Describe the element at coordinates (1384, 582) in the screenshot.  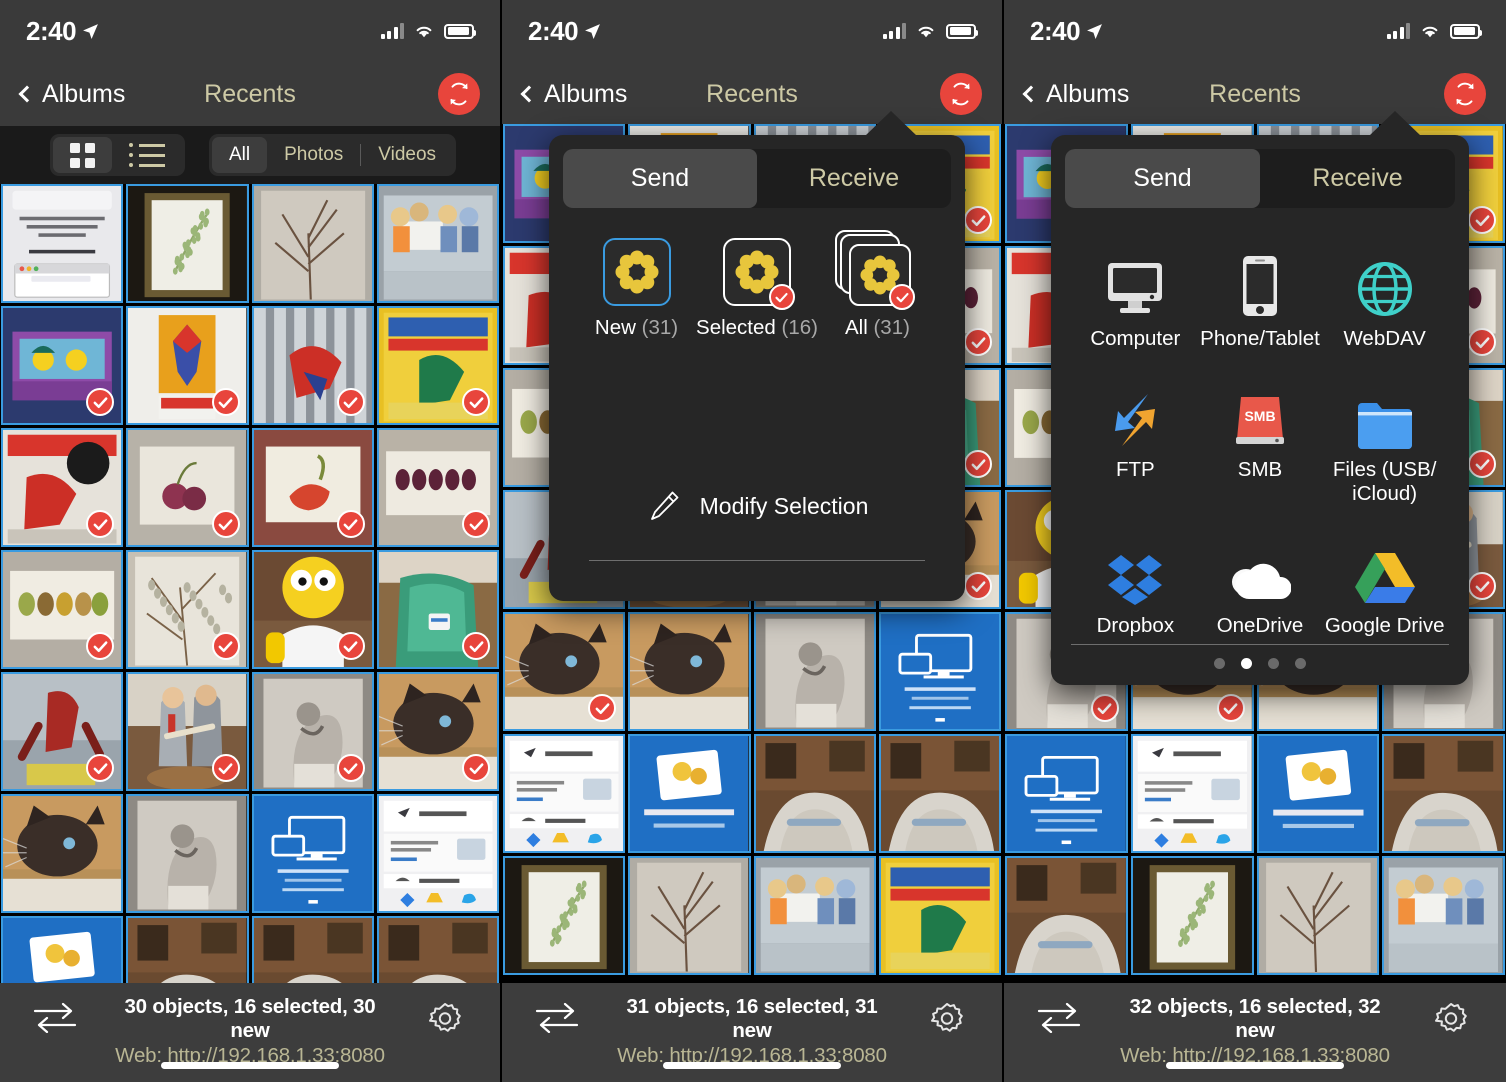
I see `destination-google-drive: Google Drive` at that location.